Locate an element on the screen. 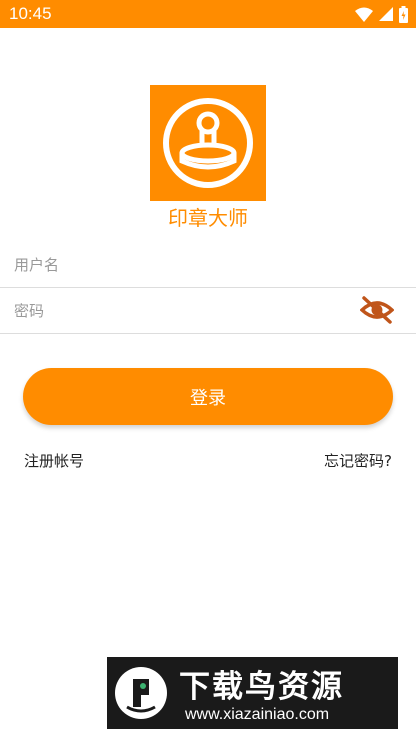 This screenshot has height=739, width=416. status-icons is located at coordinates (381, 14).